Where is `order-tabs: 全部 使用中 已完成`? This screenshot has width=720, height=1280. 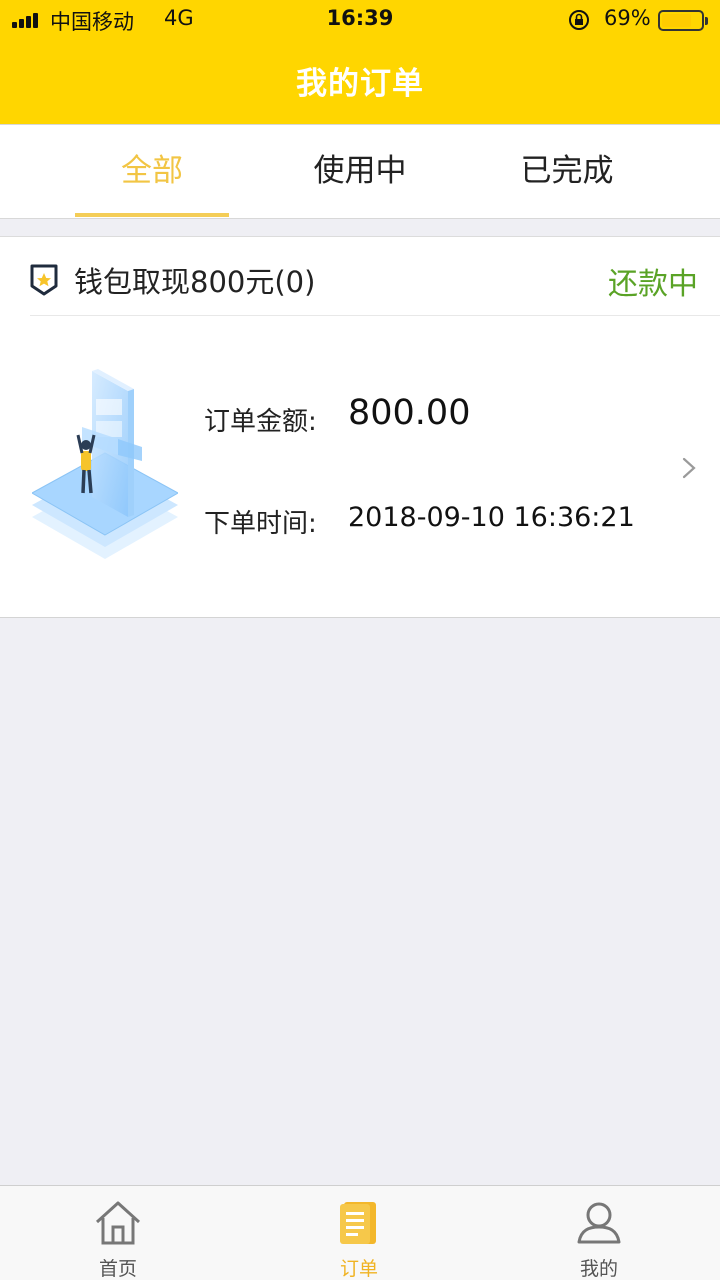 order-tabs: 全部 使用中 已完成 is located at coordinates (360, 171).